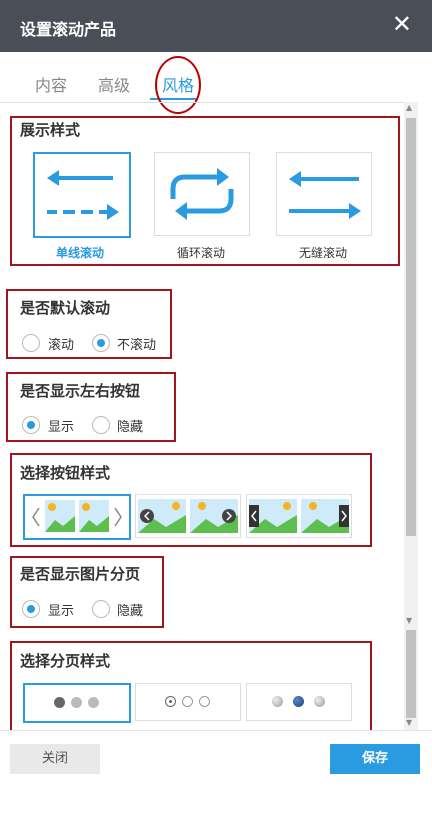  What do you see at coordinates (68, 29) in the screenshot?
I see `dialog-title: 设置滚动产品` at bounding box center [68, 29].